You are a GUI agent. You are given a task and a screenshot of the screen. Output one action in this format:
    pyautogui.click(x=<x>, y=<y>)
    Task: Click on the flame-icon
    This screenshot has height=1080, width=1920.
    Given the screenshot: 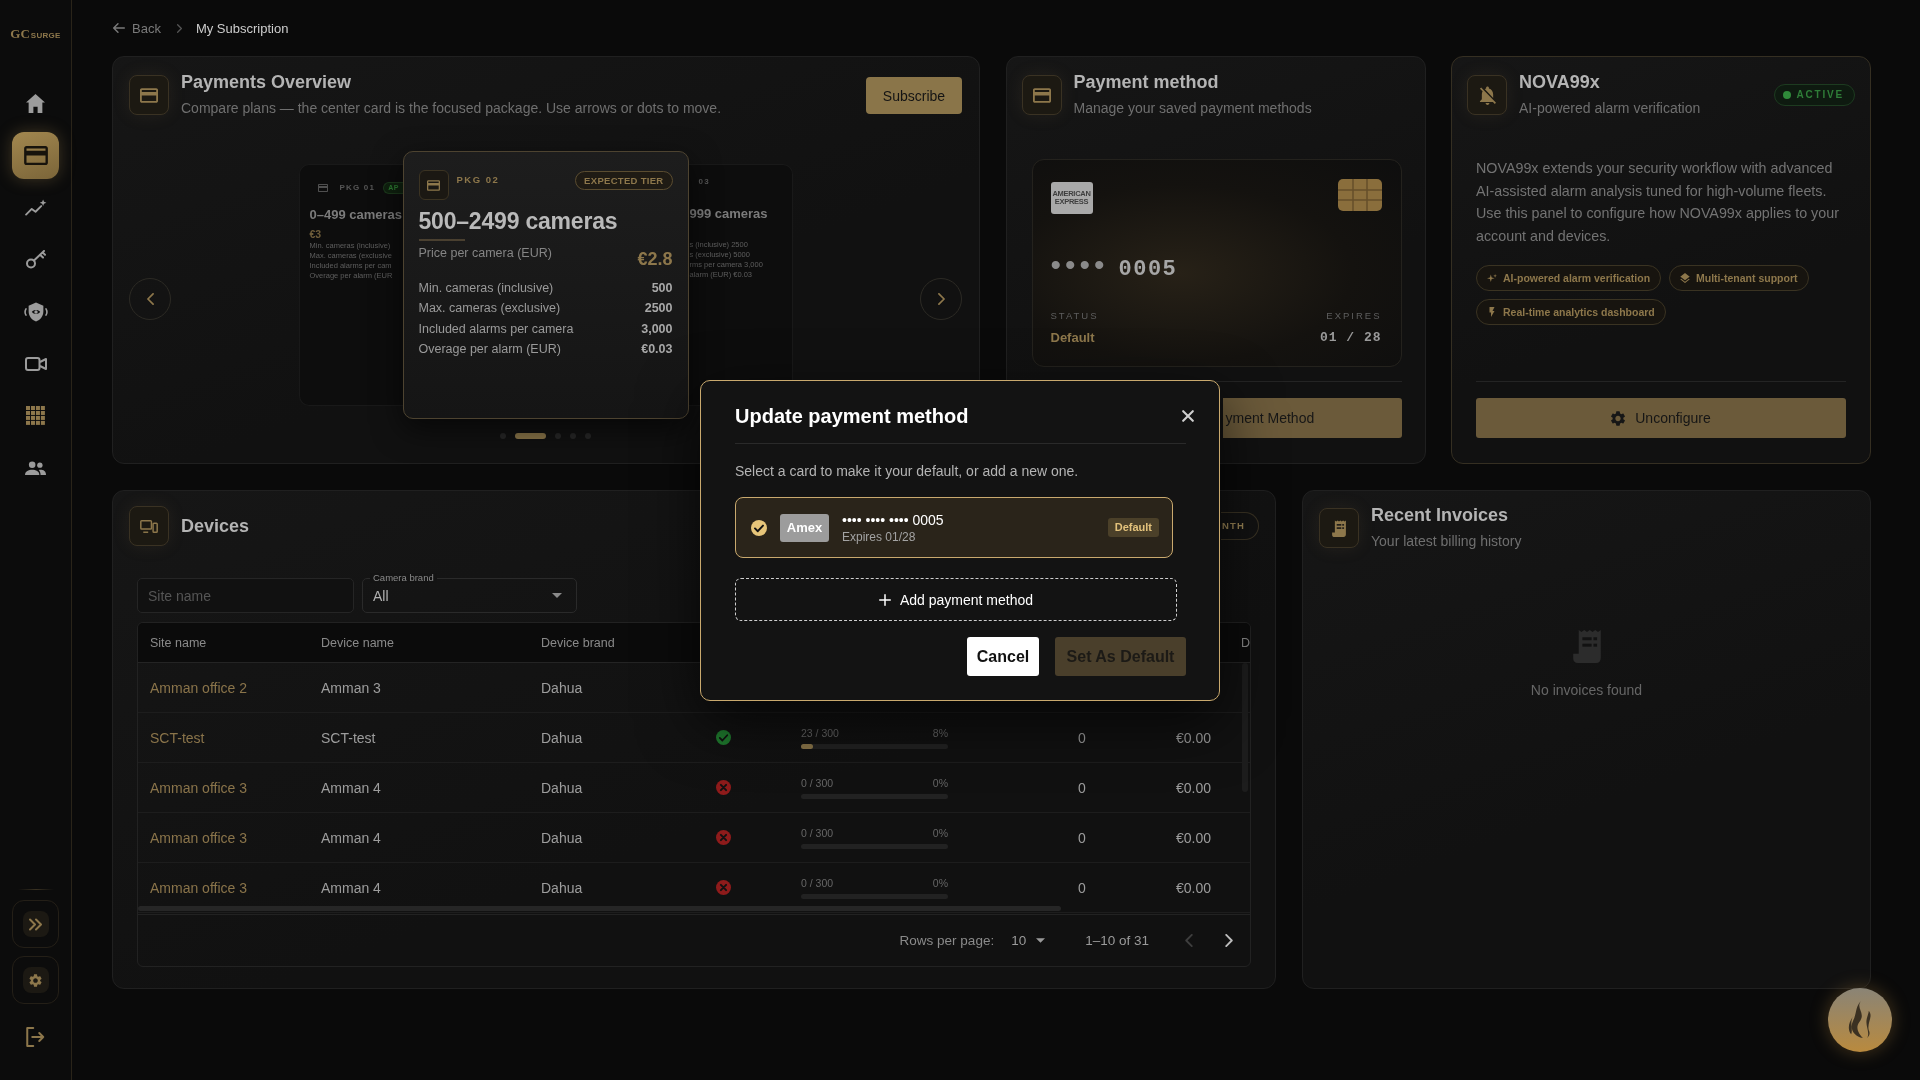 What is the action you would take?
    pyautogui.click(x=1860, y=1020)
    